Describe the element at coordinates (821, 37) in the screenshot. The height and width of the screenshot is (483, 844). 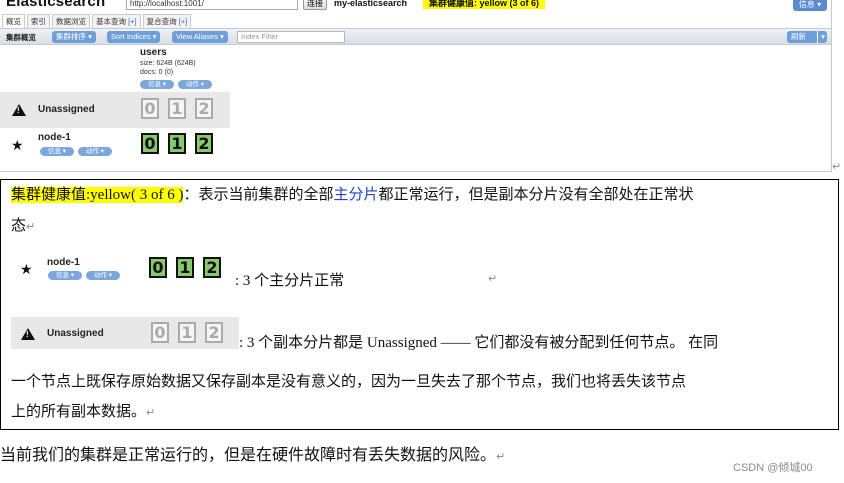
I see `chevron-down-icon: ▾` at that location.